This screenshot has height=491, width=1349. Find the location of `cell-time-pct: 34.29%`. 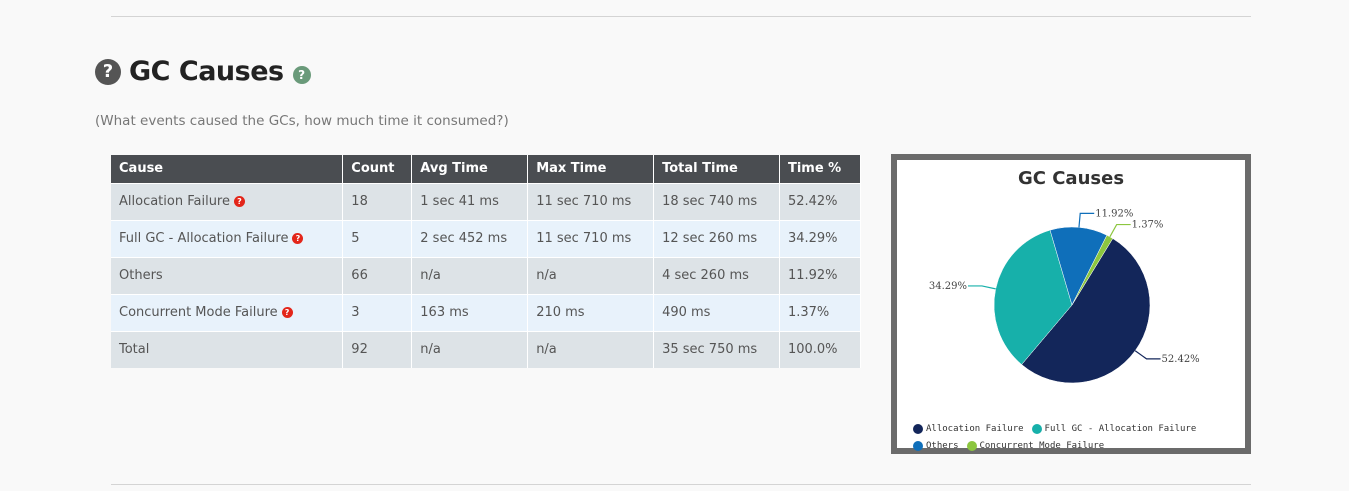

cell-time-pct: 34.29% is located at coordinates (820, 238).